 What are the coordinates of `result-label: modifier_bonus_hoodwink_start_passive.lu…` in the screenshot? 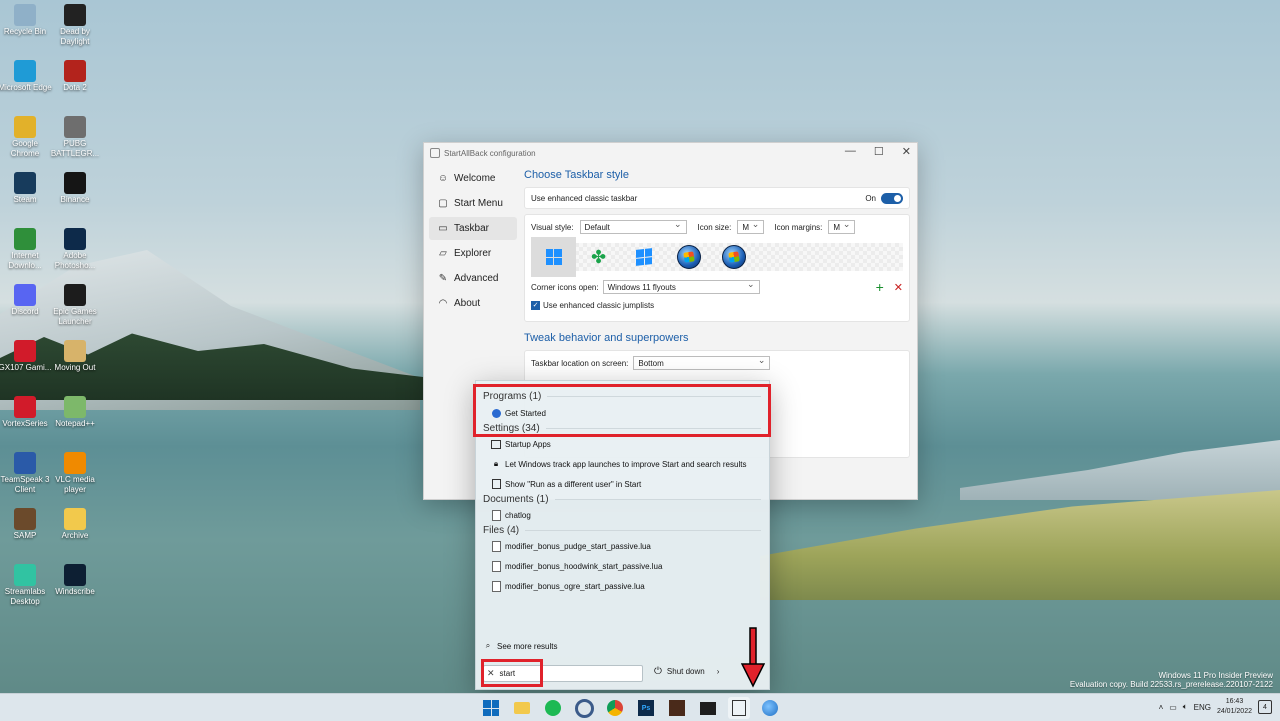 It's located at (584, 566).